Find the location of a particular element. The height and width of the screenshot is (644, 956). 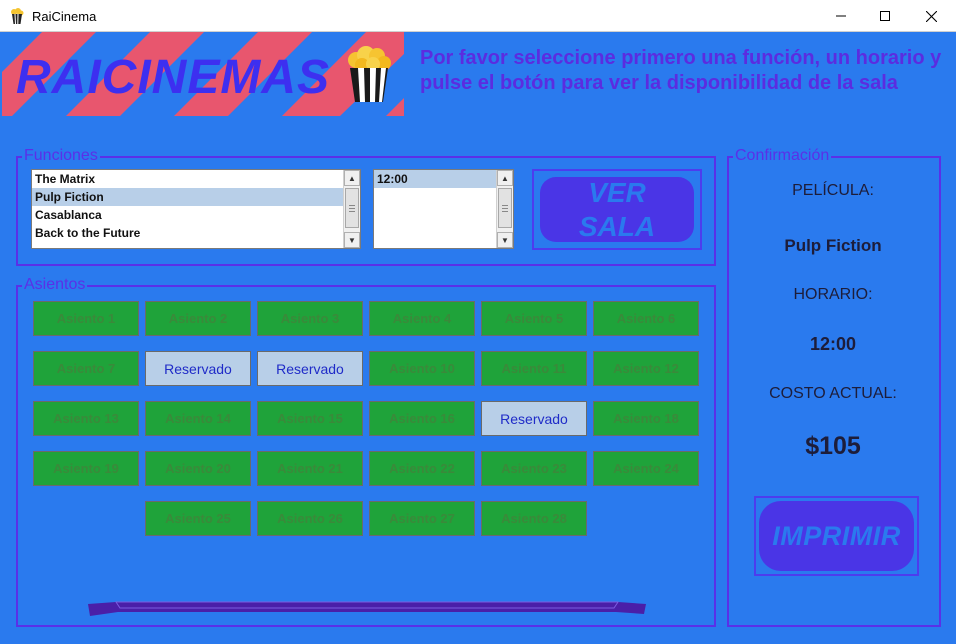

imprimir-button-face: IMPRIMIR is located at coordinates (836, 536).